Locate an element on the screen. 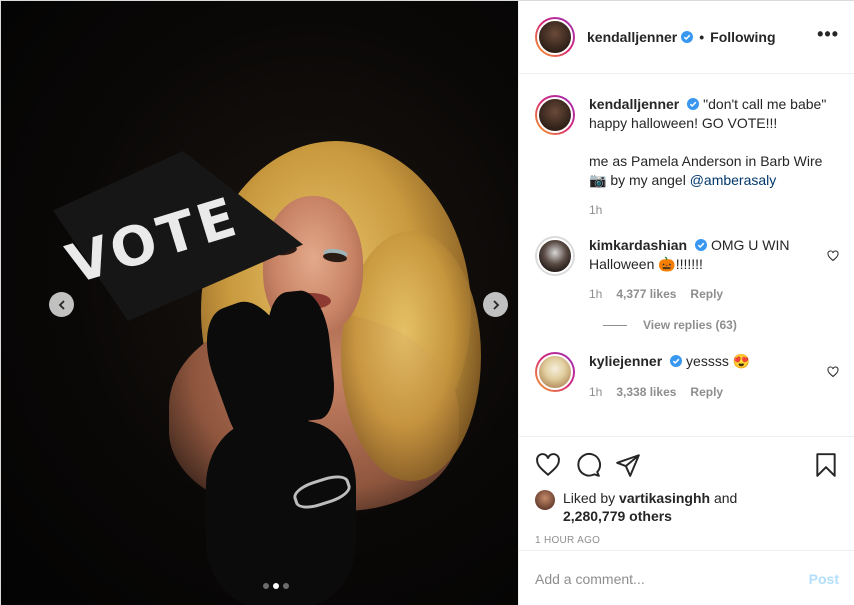  comment-emoji: 🎃 is located at coordinates (667, 264).